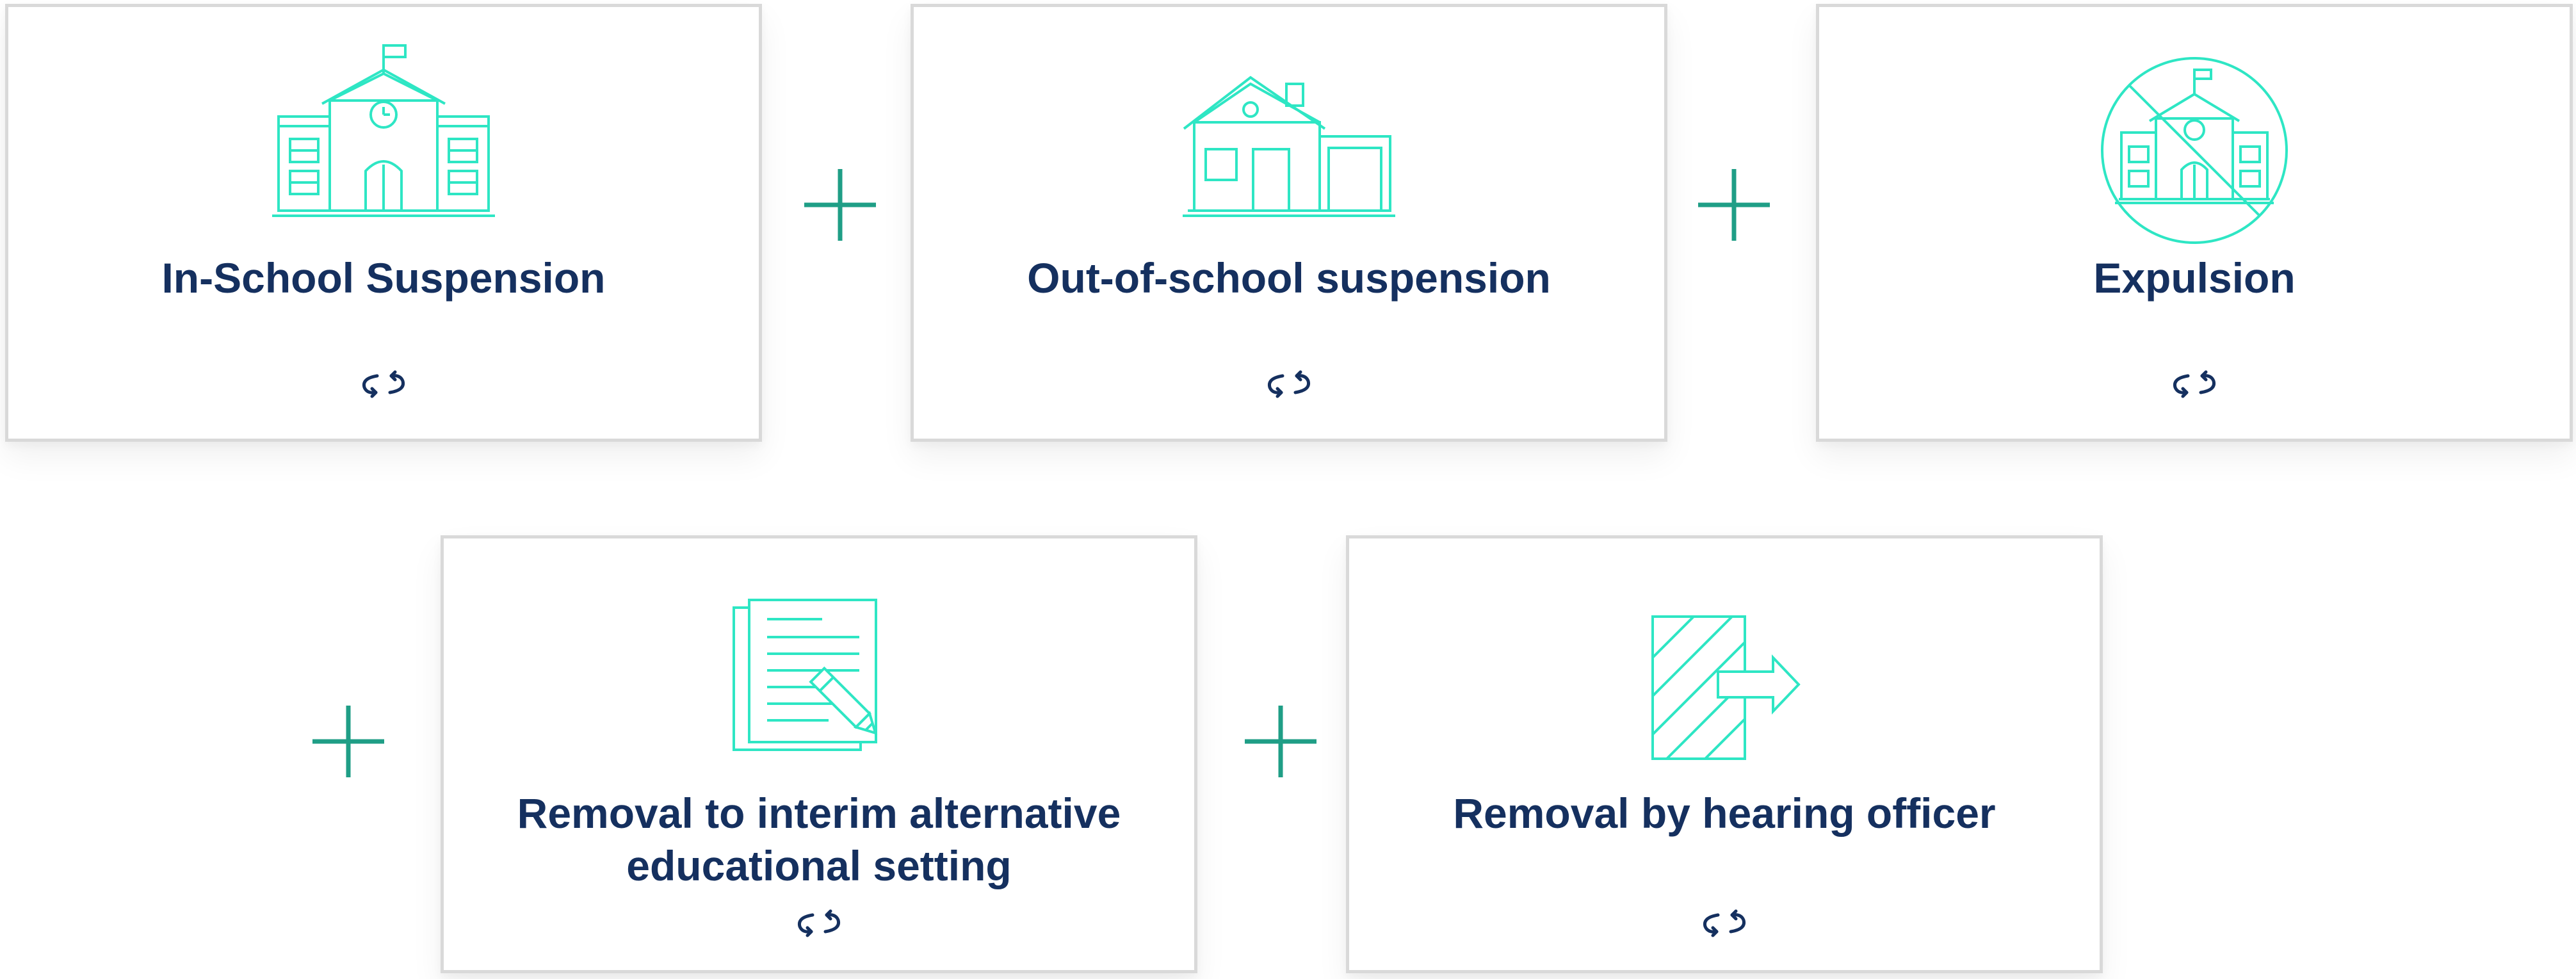  I want to click on card-expulsion: Expulsion, so click(2194, 223).